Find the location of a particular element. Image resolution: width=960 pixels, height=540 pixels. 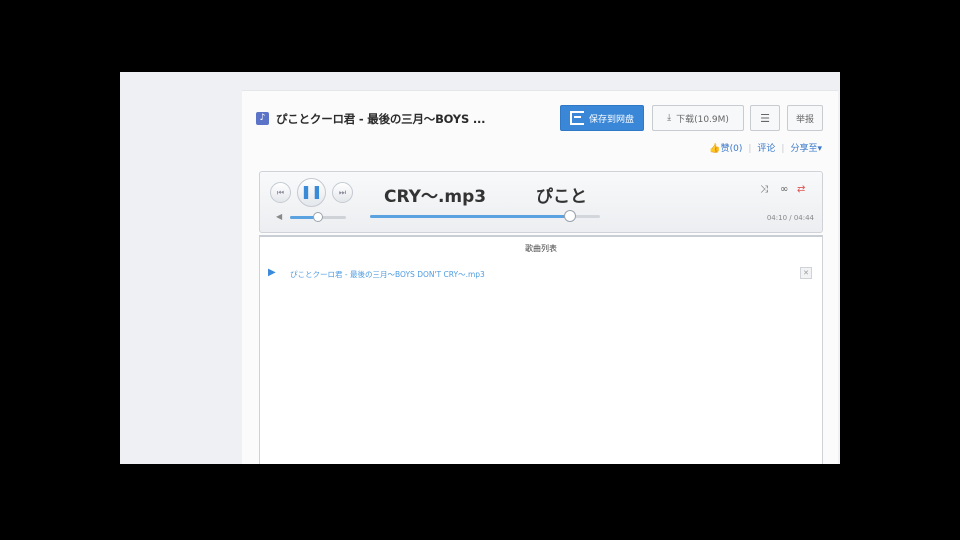

previous-icon: ⏮ is located at coordinates (280, 192).